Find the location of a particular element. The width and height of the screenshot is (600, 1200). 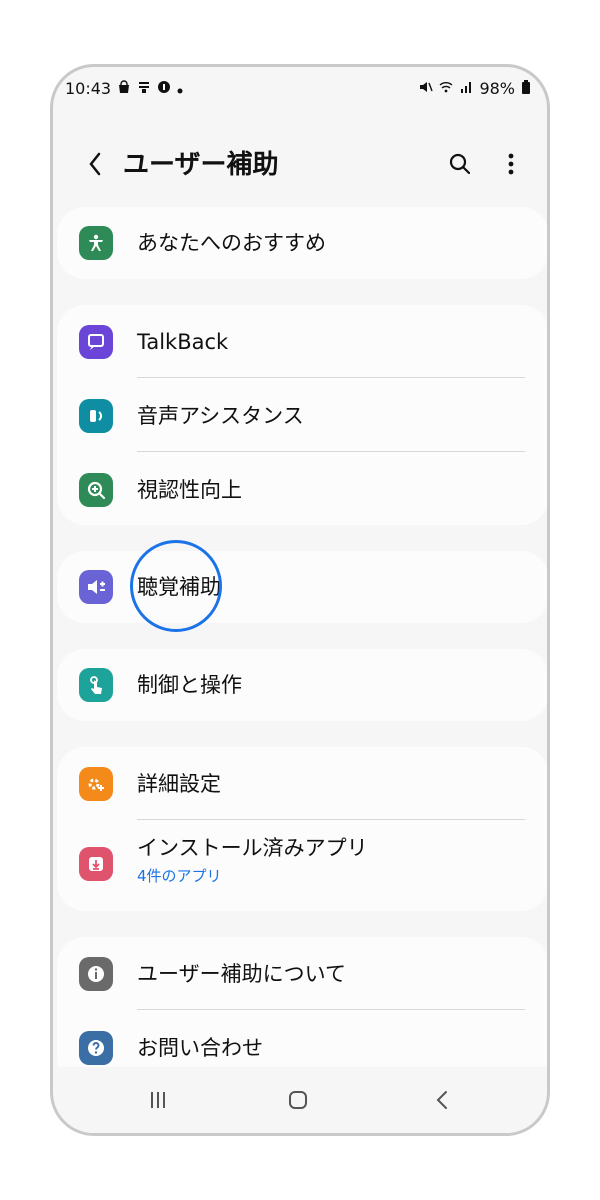

talkback-icon is located at coordinates (96, 342).